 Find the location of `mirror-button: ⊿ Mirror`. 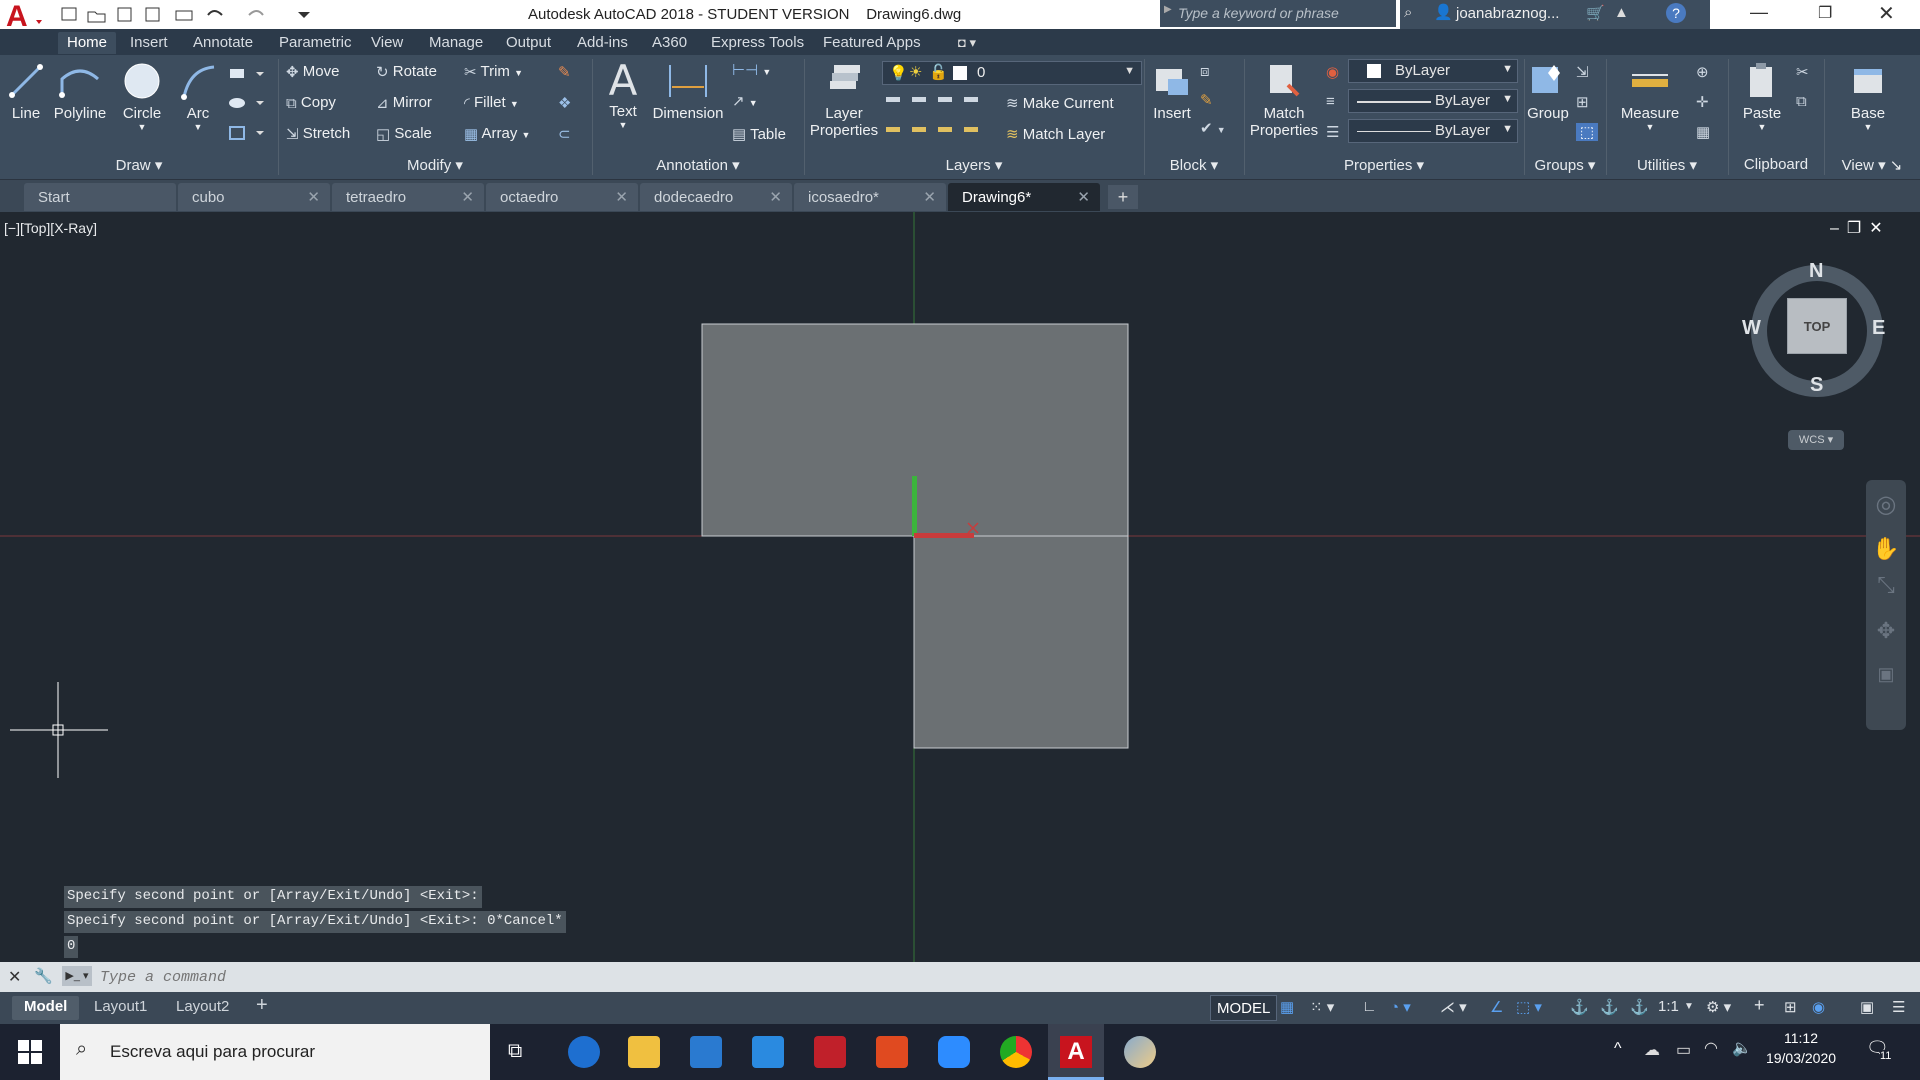

mirror-button: ⊿ Mirror is located at coordinates (404, 103).